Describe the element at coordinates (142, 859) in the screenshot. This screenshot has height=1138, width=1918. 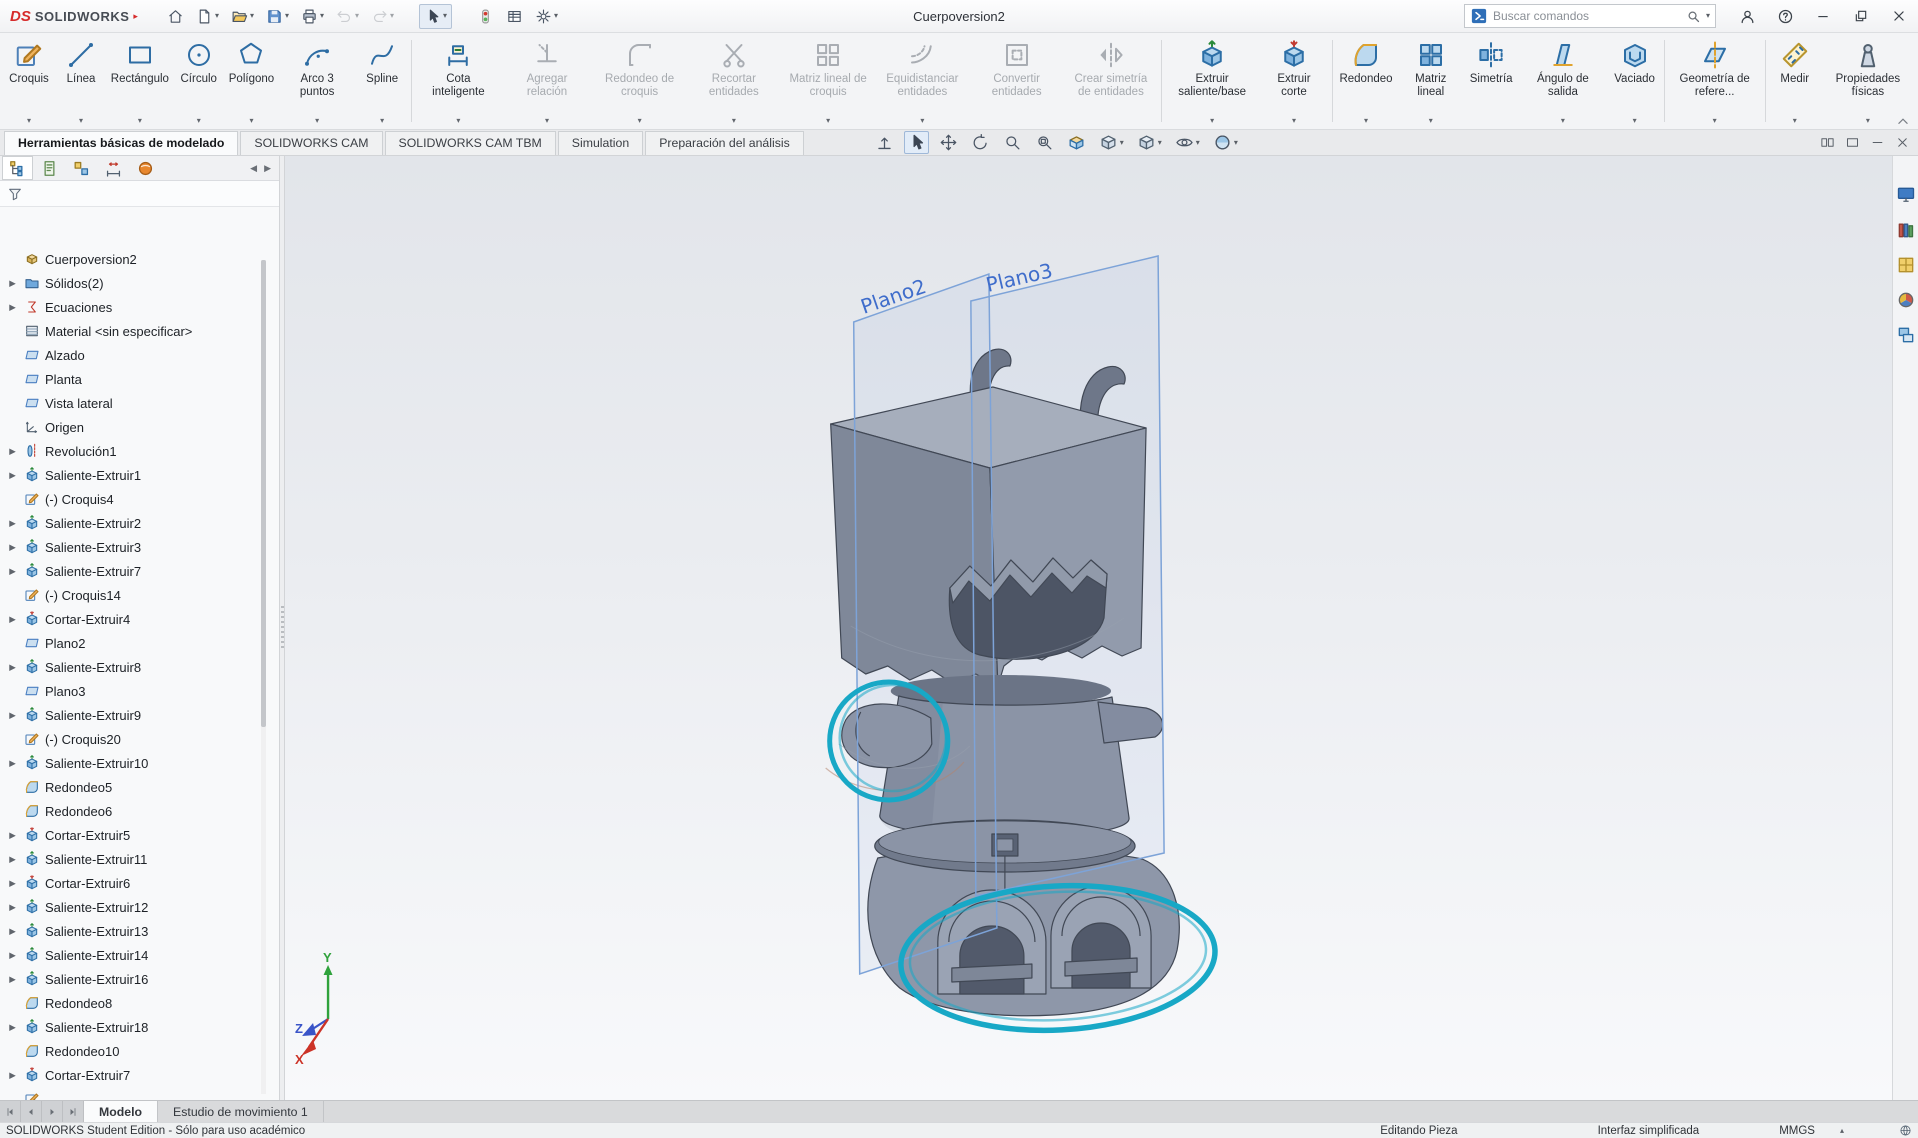
I see `tree-item-saliente-extruir11: ▶ Saliente-Extruir11` at that location.